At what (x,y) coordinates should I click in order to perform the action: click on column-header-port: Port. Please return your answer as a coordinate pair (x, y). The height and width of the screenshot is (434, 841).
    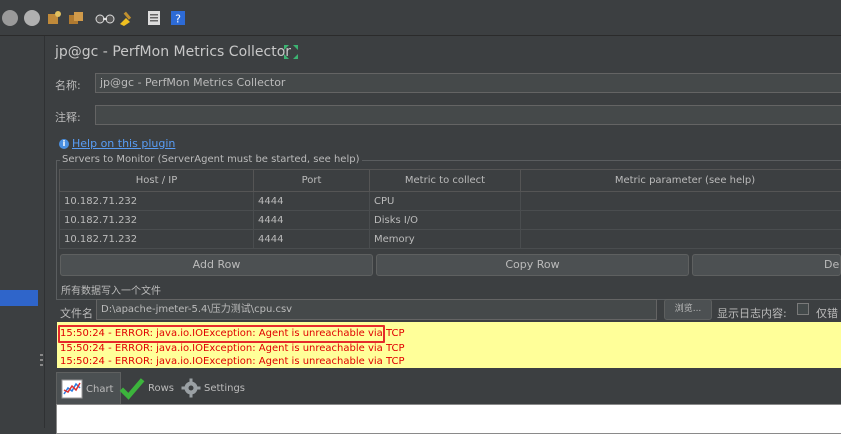
    Looking at the image, I should click on (312, 181).